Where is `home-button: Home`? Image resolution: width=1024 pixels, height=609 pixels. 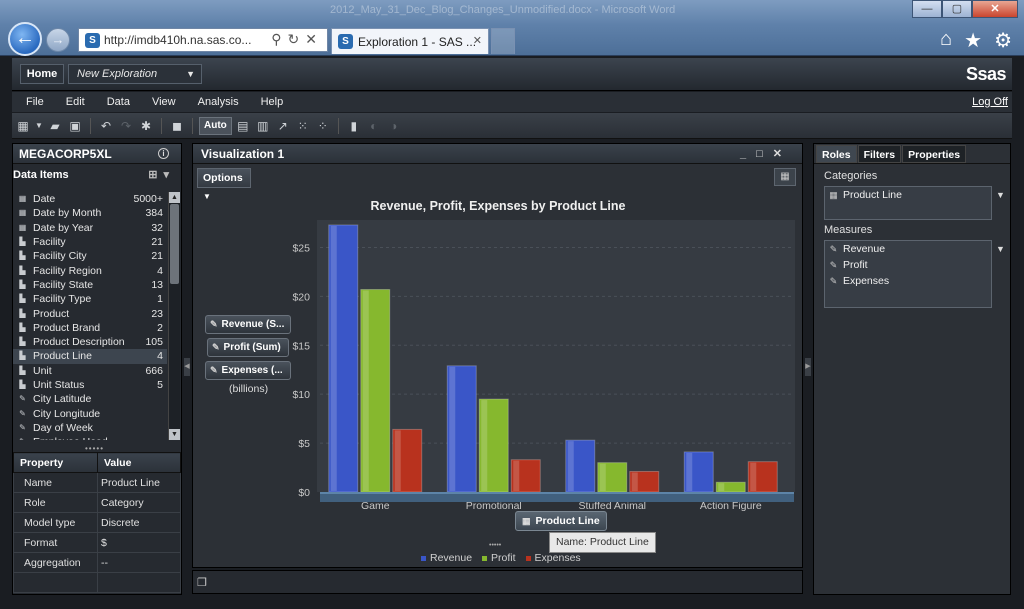
home-button: Home is located at coordinates (42, 74).